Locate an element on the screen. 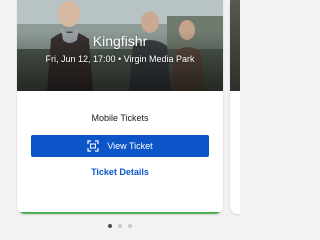 The width and height of the screenshot is (320, 240). card-accent-strip is located at coordinates (120, 213).